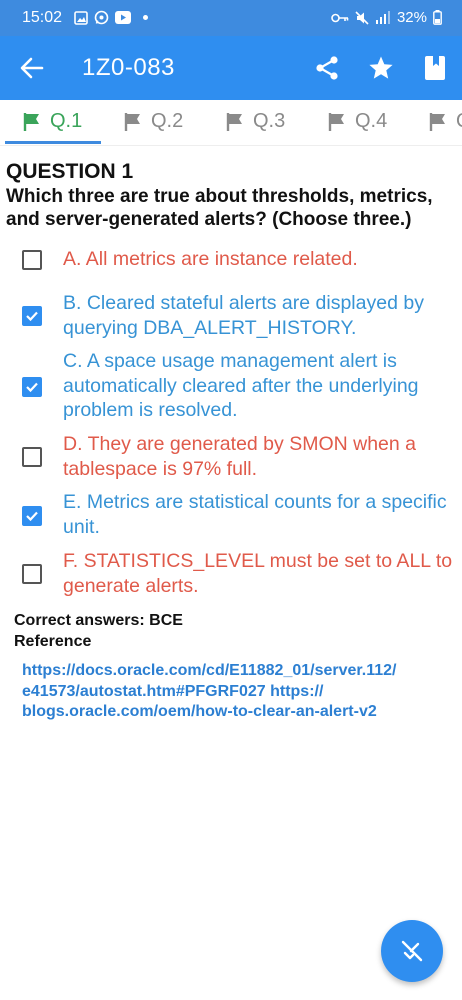 This screenshot has width=462, height=1000. I want to click on checkbox-a, so click(32, 260).